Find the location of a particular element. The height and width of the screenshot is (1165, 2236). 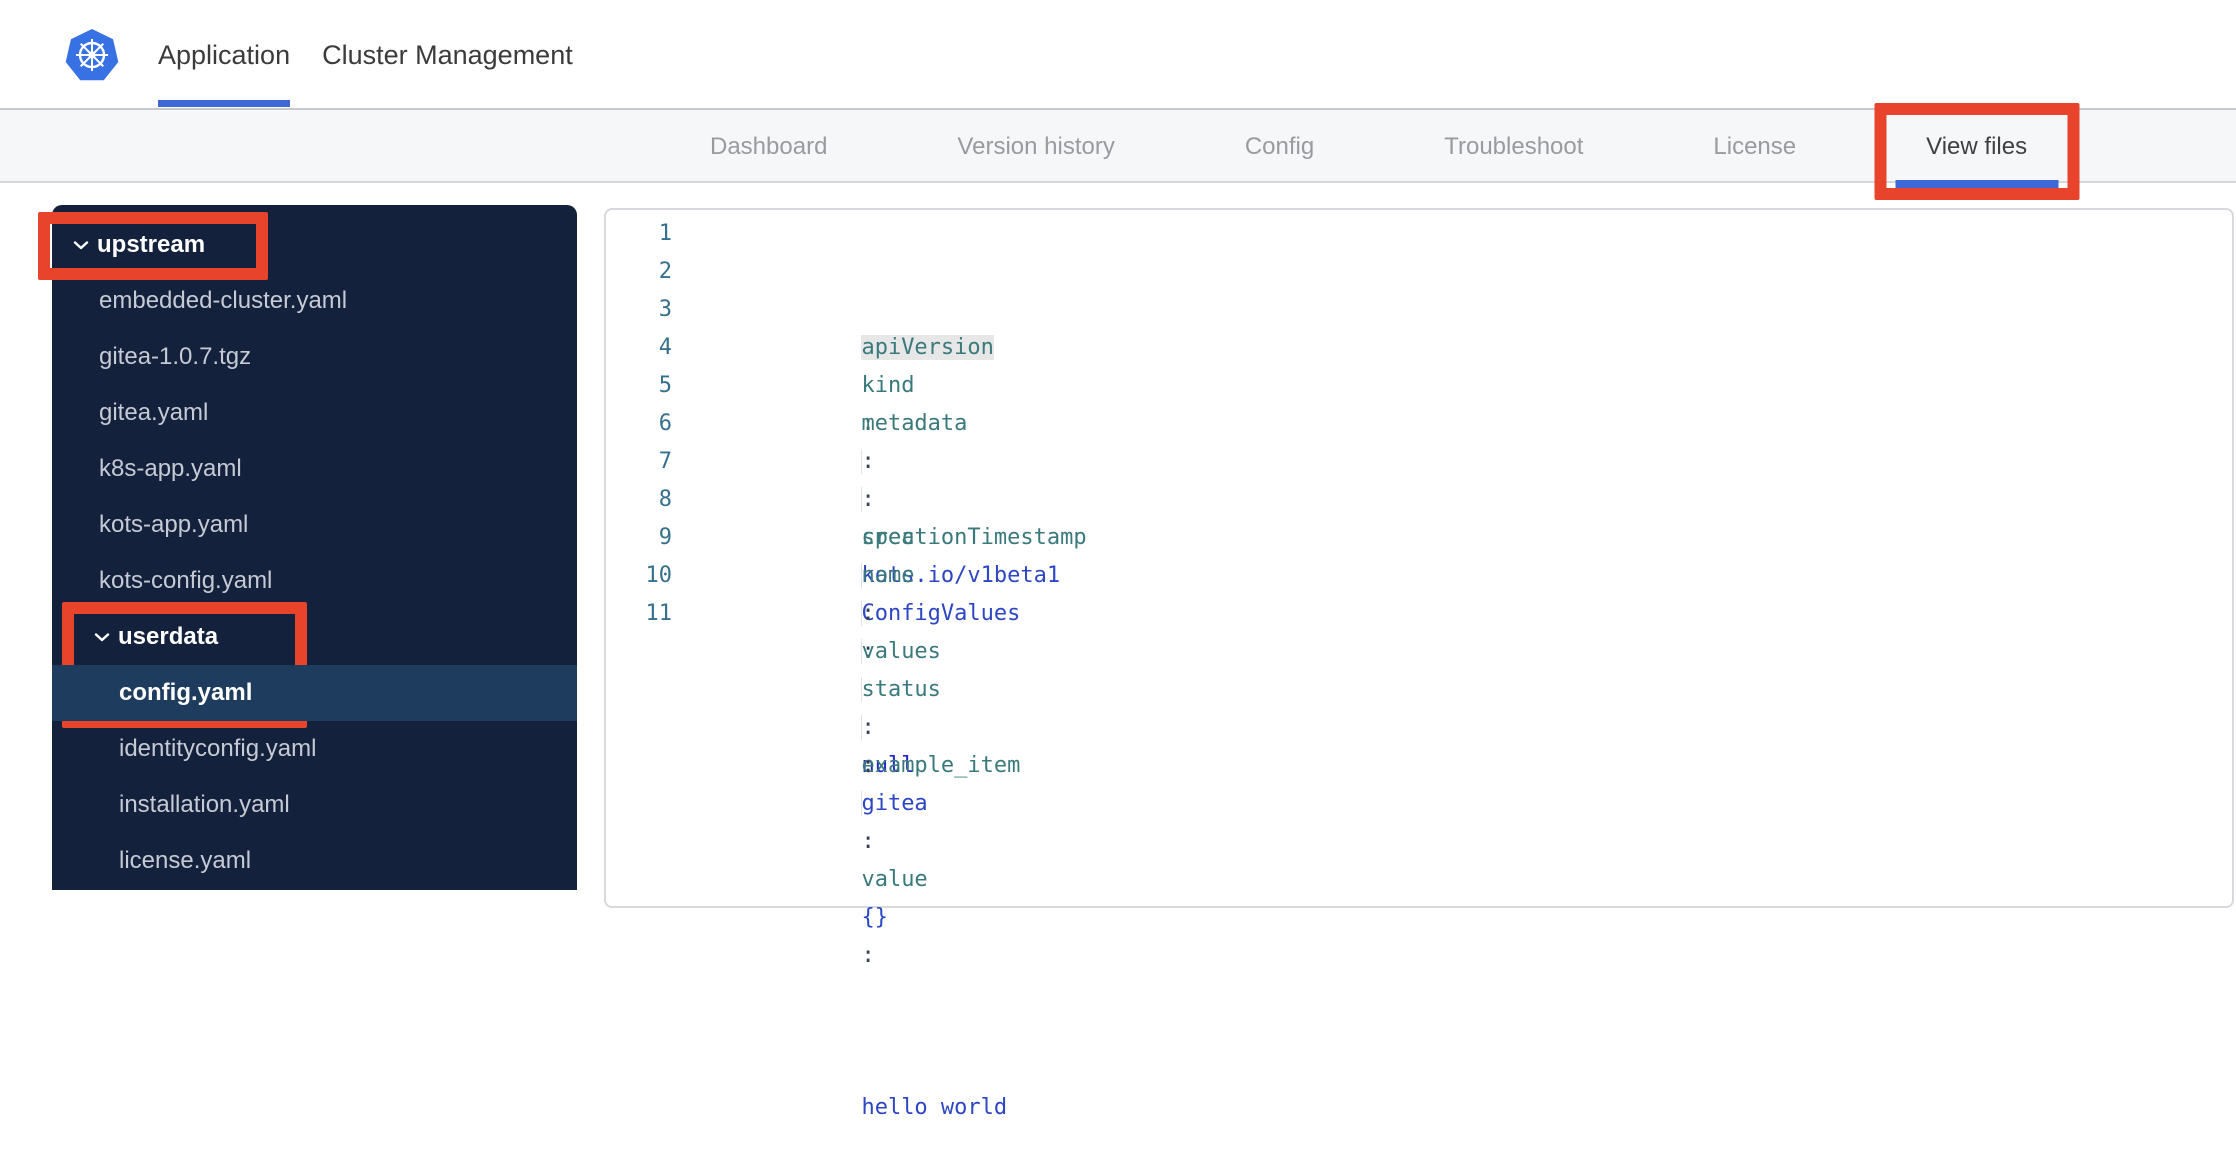

subnav-tab-label: License is located at coordinates (1755, 146).